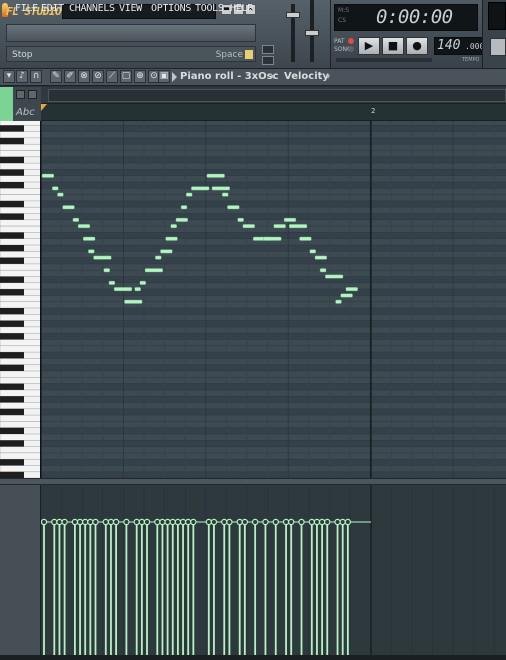 The image size is (506, 660). What do you see at coordinates (209, 9) in the screenshot?
I see `menu-tools: TOOLS` at bounding box center [209, 9].